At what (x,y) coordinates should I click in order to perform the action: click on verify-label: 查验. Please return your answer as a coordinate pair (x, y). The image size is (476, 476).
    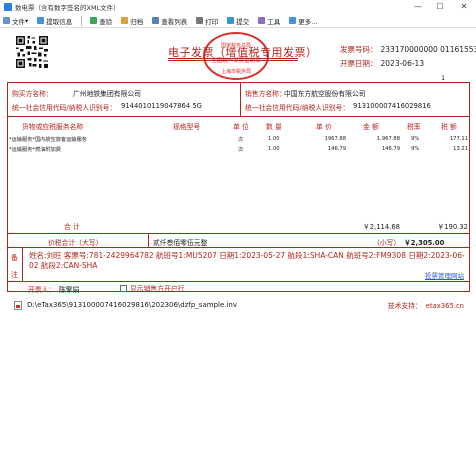
    Looking at the image, I should click on (106, 21).